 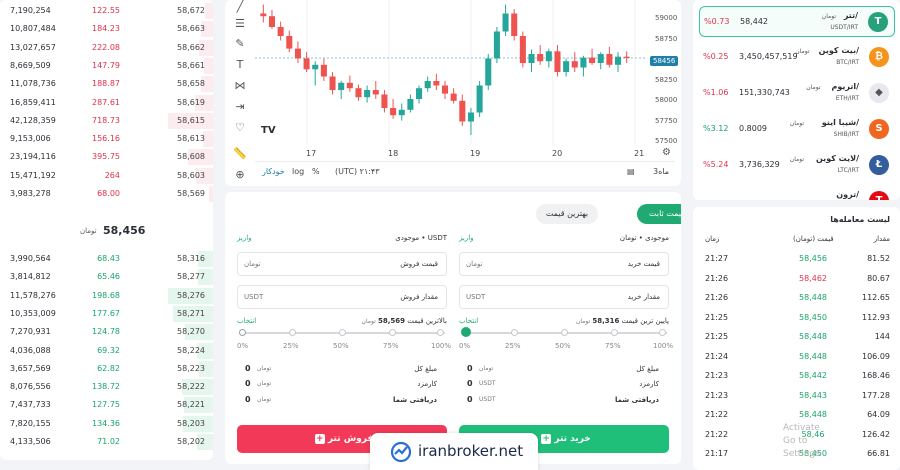 What do you see at coordinates (797, 21) in the screenshot?
I see `market-row: T تتر/تومان USDT/IRT 58,442 %0.73` at bounding box center [797, 21].